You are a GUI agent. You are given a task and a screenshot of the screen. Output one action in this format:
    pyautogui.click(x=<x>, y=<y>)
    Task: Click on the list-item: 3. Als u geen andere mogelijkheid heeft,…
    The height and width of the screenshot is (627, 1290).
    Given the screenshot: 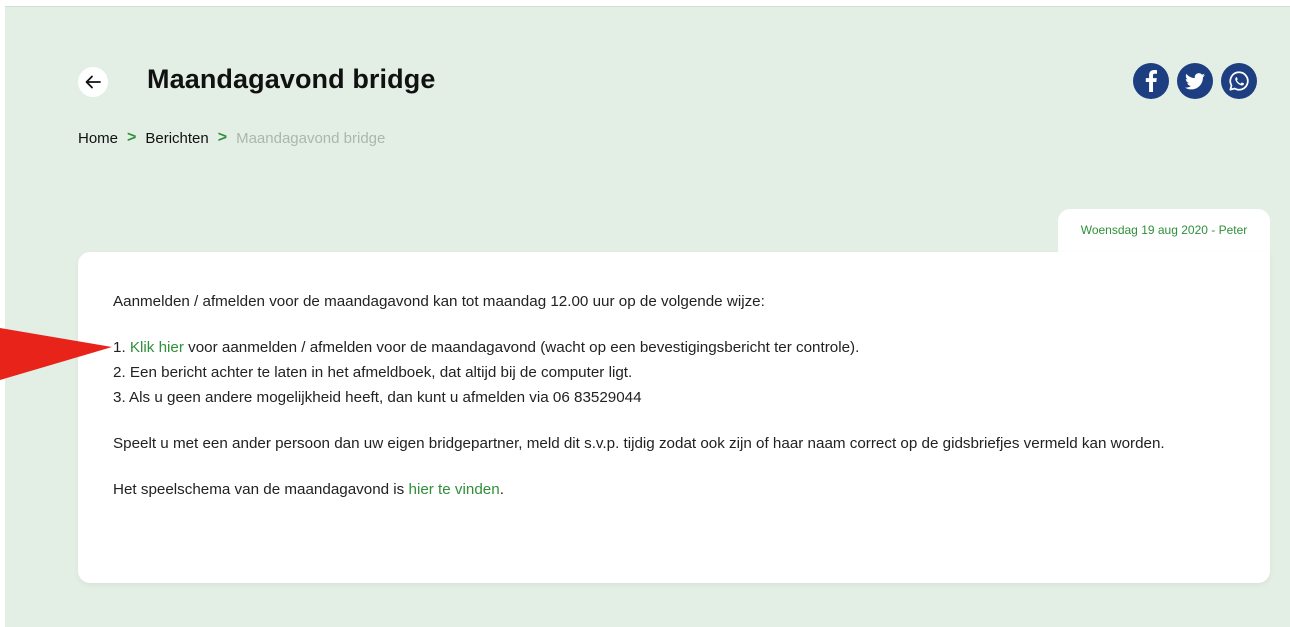 What is the action you would take?
    pyautogui.click(x=377, y=397)
    